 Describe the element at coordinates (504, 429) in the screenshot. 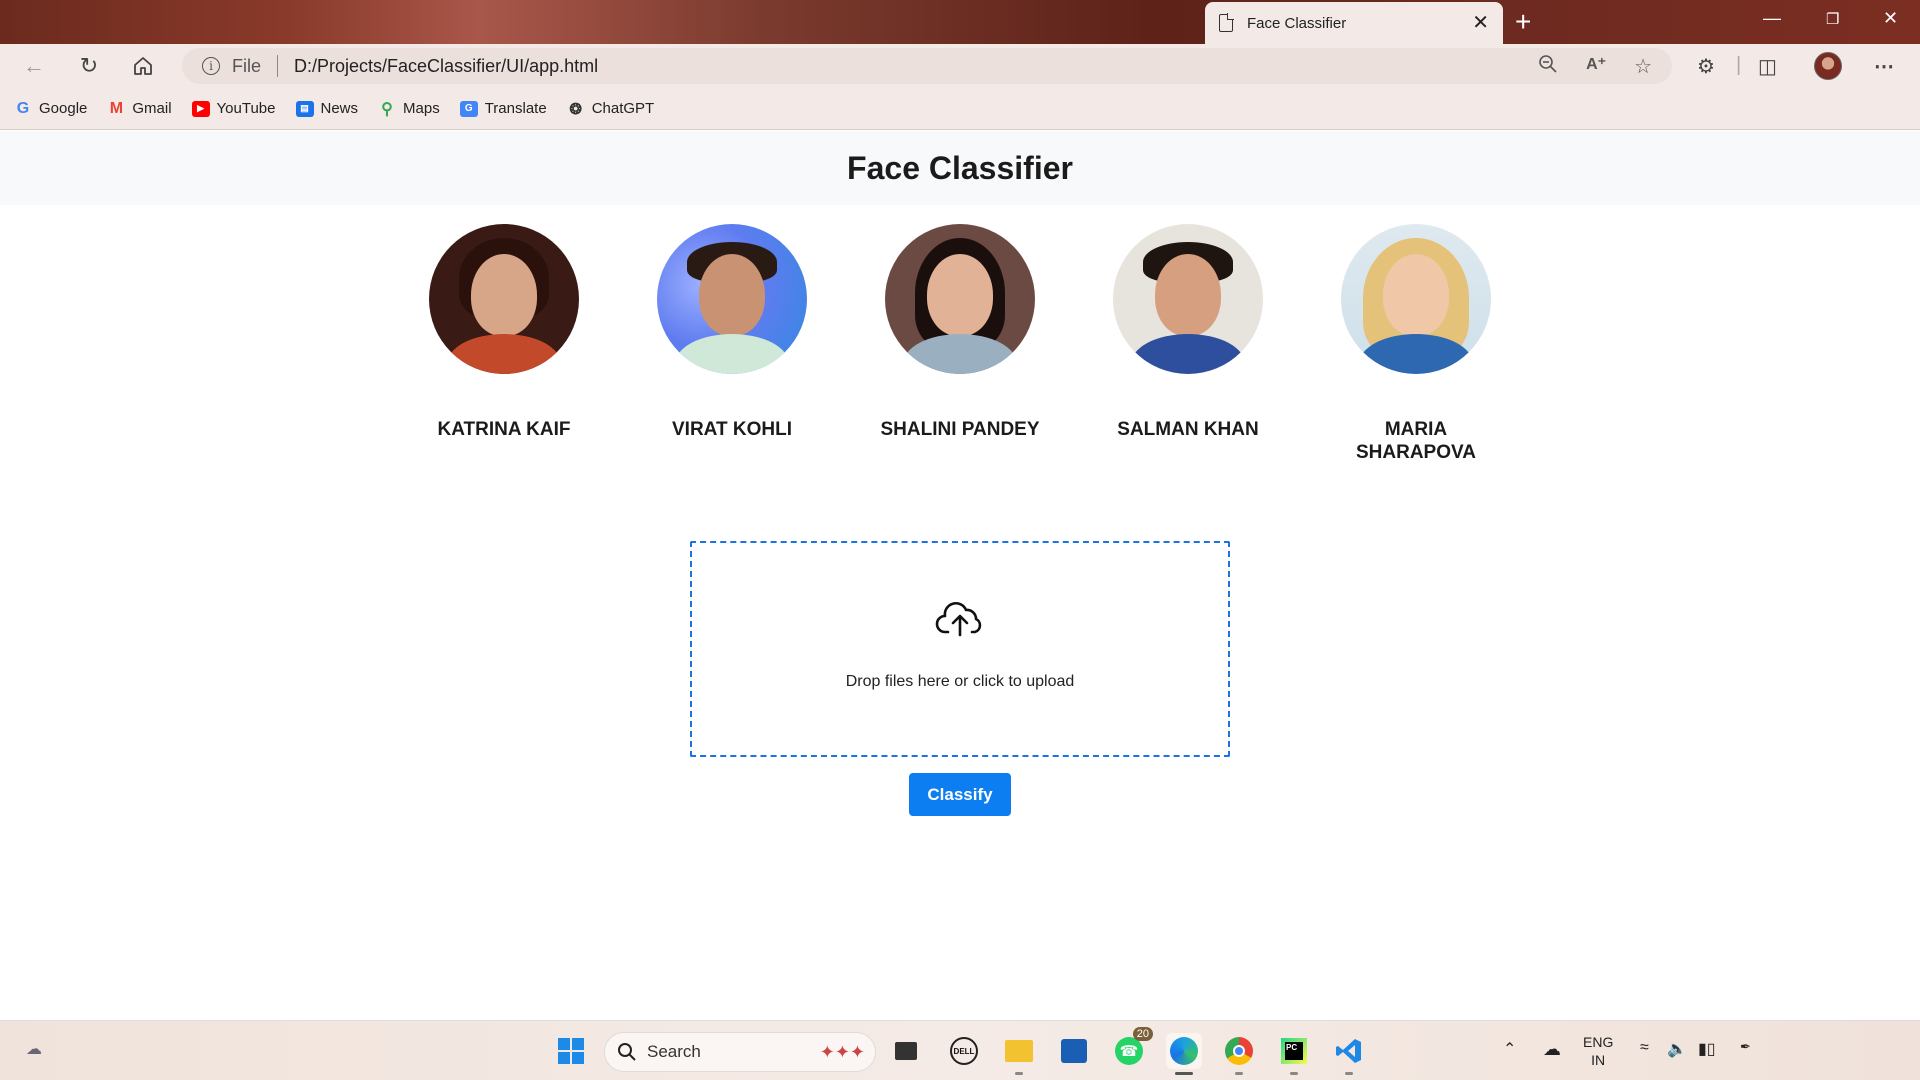

I see `person-name: KATRINA KAIF` at that location.